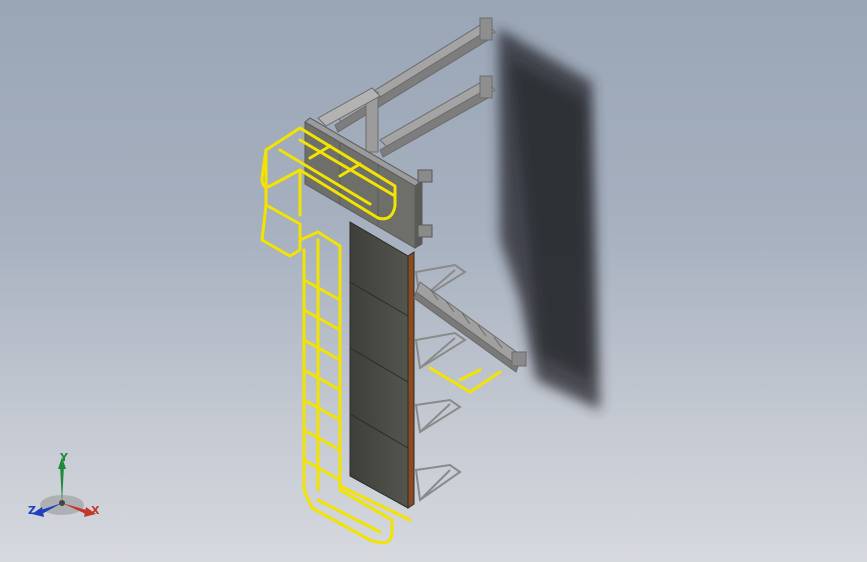  What do you see at coordinates (65, 485) in the screenshot?
I see `orientation-triad: X Y Z` at bounding box center [65, 485].